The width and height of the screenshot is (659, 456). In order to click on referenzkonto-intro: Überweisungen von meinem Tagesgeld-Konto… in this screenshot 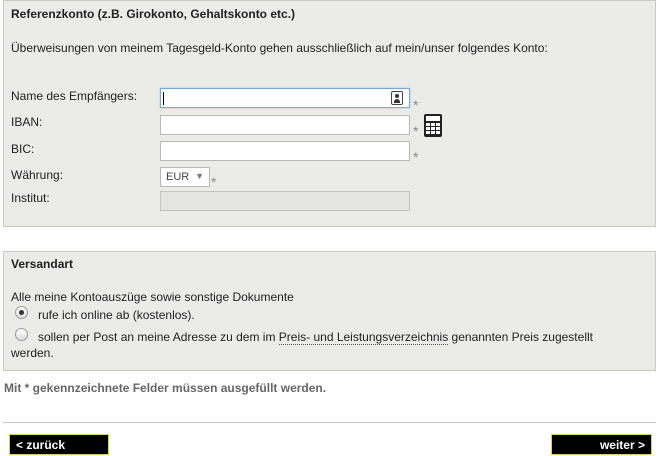, I will do `click(279, 48)`.